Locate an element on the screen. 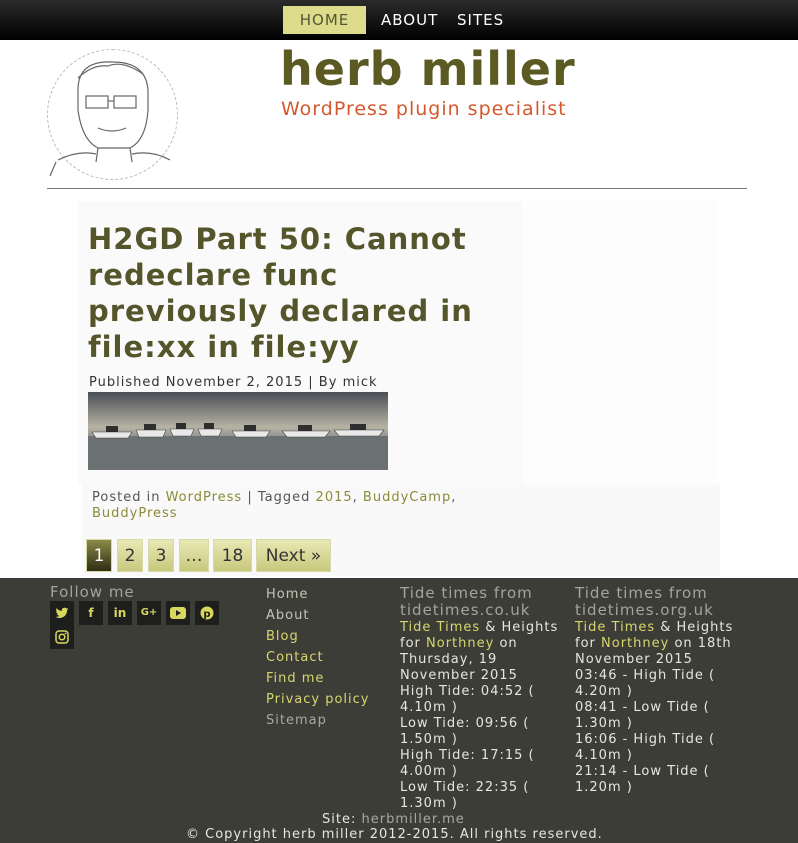 The width and height of the screenshot is (798, 843). footer-link-contact: Contact is located at coordinates (295, 658).